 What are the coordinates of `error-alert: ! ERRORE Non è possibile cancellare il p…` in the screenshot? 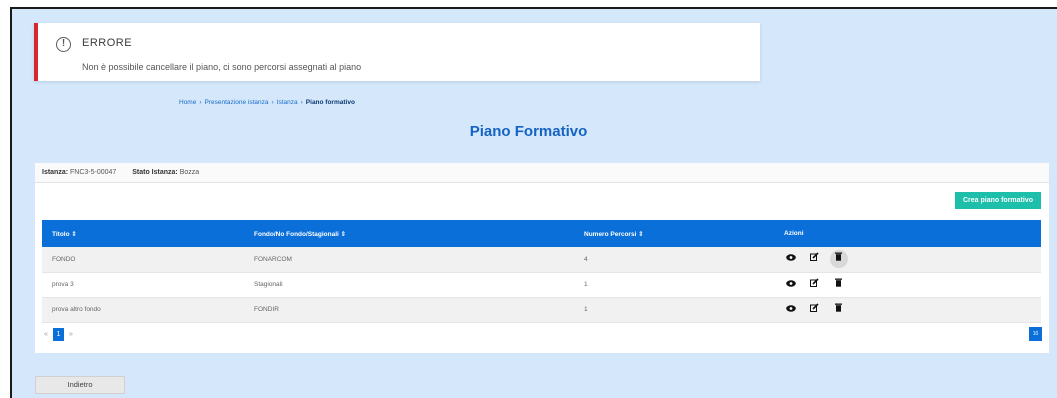 It's located at (397, 52).